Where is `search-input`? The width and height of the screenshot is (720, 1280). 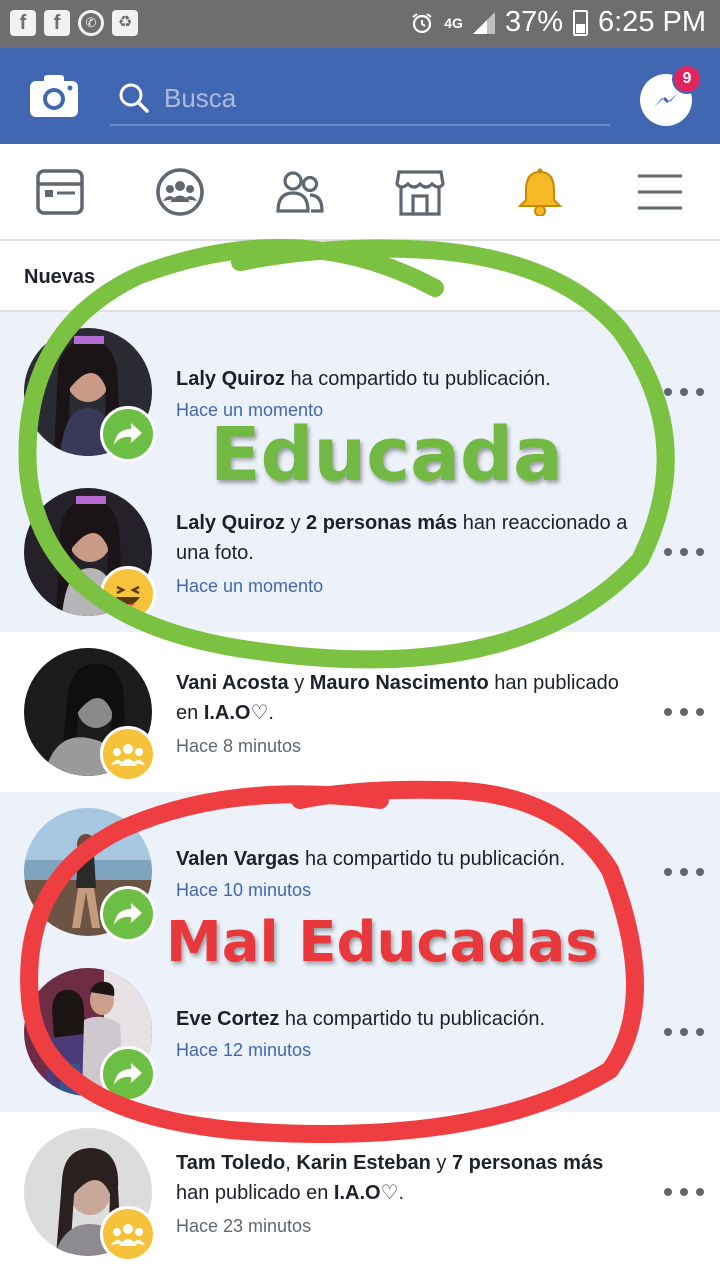
search-input is located at coordinates (374, 98).